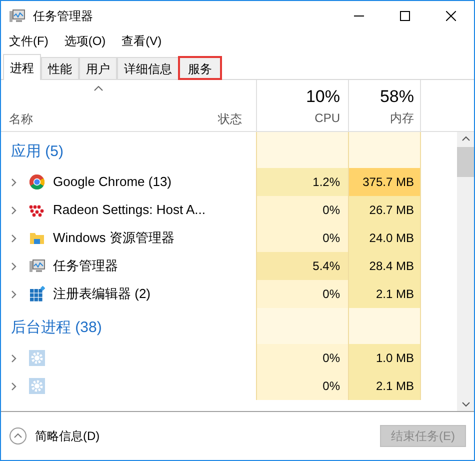 This screenshot has height=461, width=475. Describe the element at coordinates (200, 68) in the screenshot. I see `tab: 服务` at that location.